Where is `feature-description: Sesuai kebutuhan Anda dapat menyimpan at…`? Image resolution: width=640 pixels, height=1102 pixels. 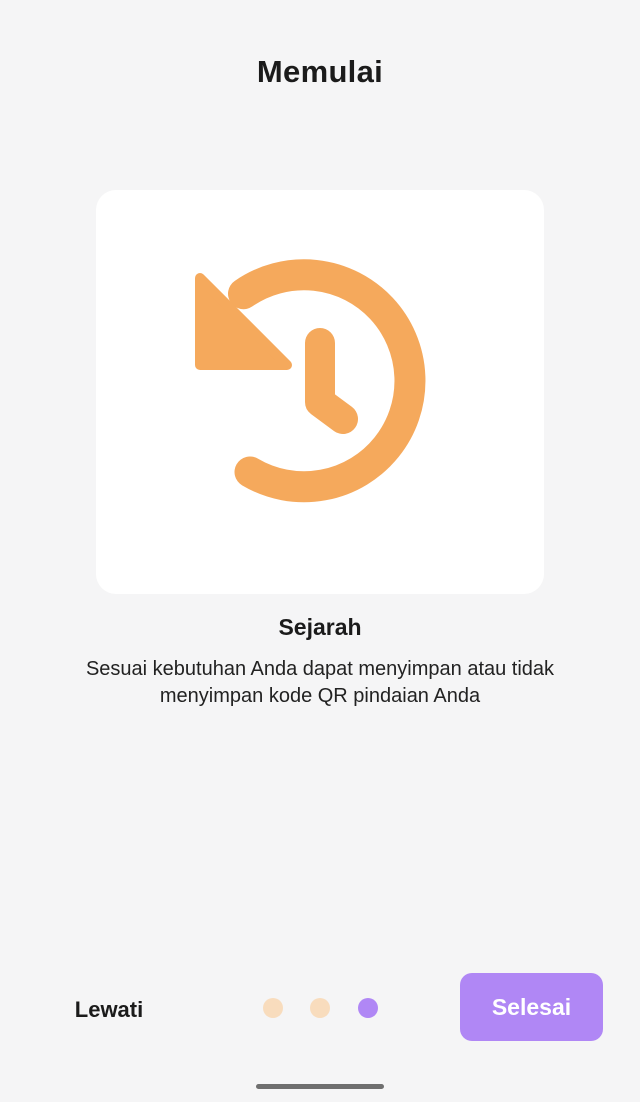
feature-description: Sesuai kebutuhan Anda dapat menyimpan at… is located at coordinates (320, 682).